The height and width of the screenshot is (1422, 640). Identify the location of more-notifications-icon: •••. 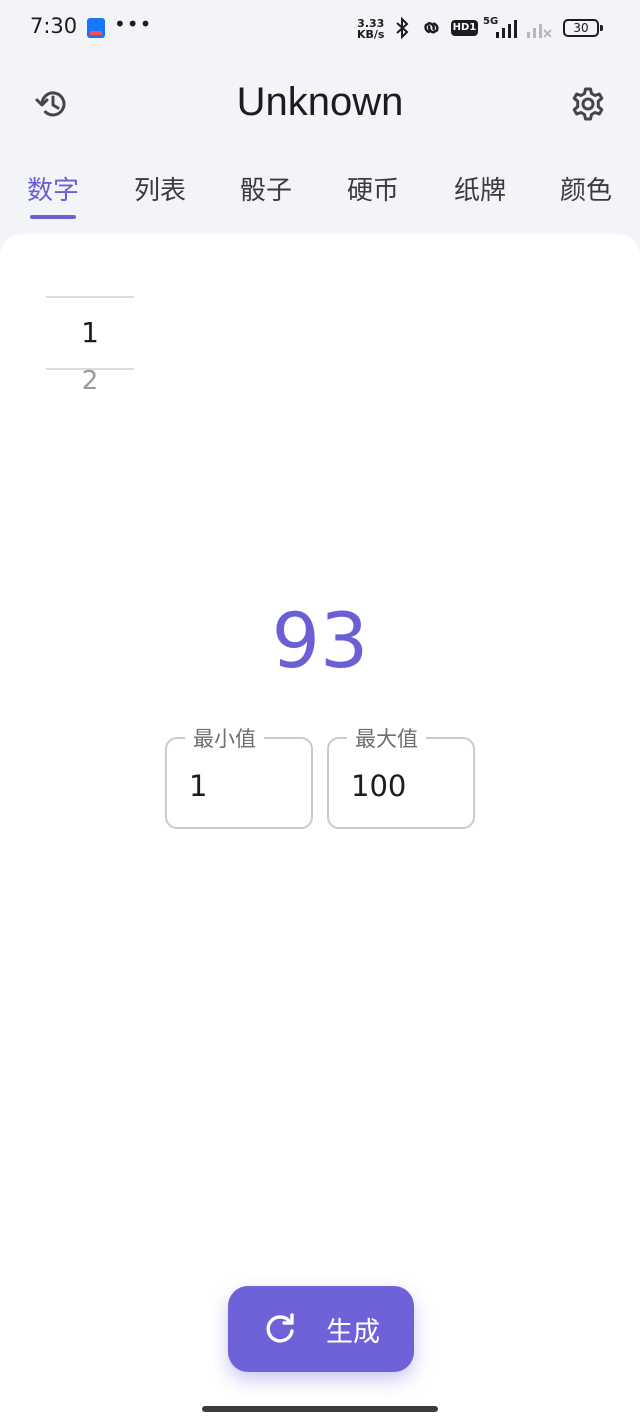
(133, 24).